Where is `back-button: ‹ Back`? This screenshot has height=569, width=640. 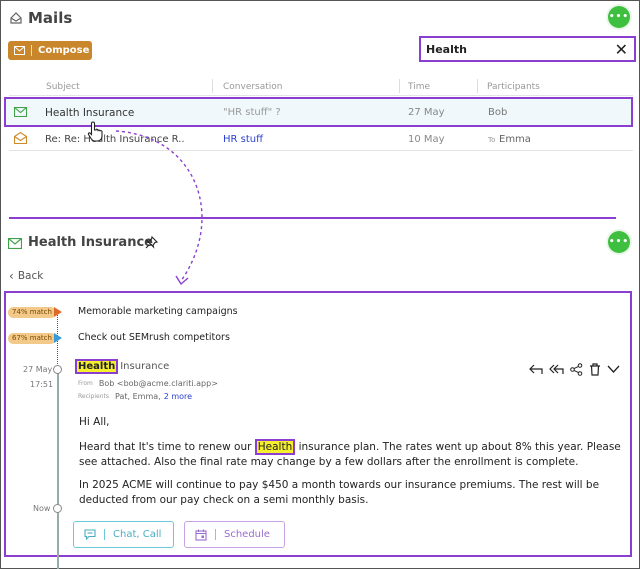
back-button: ‹ Back is located at coordinates (26, 276).